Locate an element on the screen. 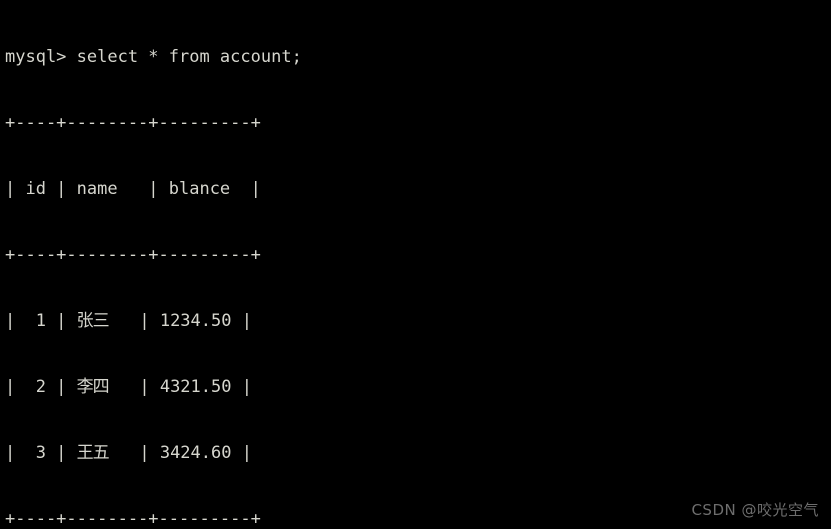 Image resolution: width=831 pixels, height=529 pixels. terminal-line: | id | name | blance | is located at coordinates (133, 189).